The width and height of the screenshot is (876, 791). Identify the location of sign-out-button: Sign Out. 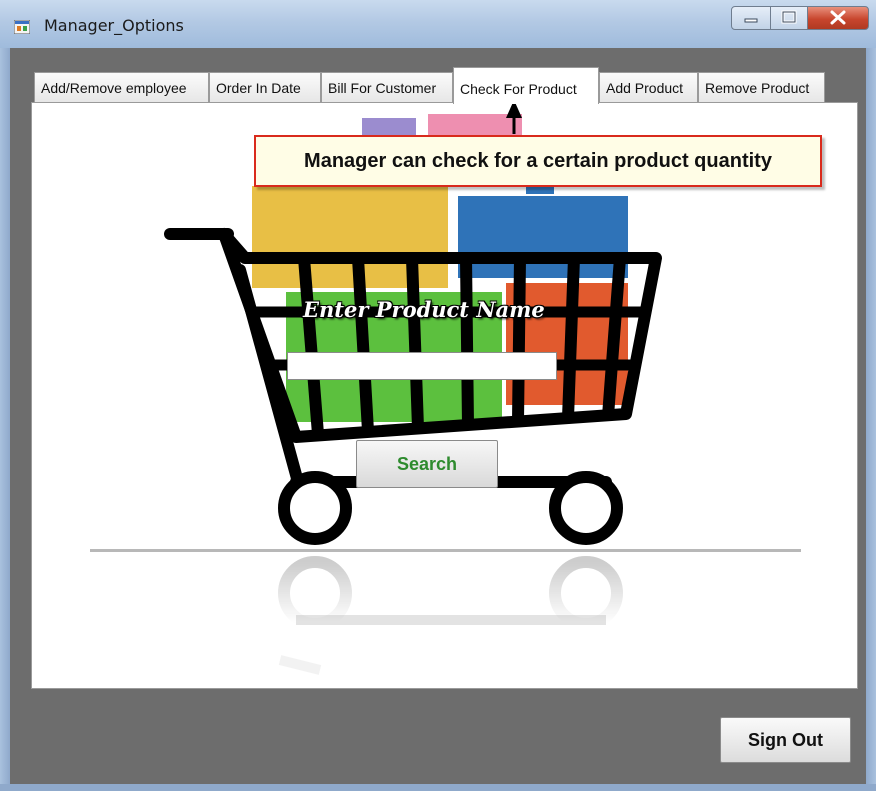
(785, 740).